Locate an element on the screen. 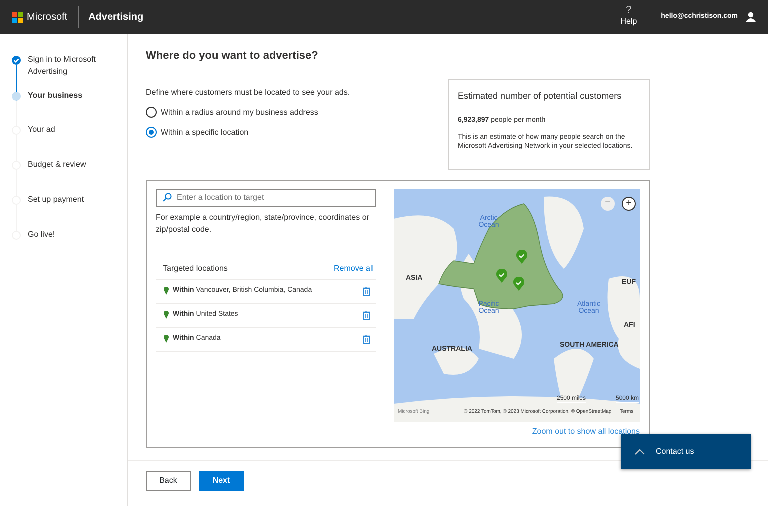 This screenshot has height=506, width=768. help-label: Help is located at coordinates (629, 22).